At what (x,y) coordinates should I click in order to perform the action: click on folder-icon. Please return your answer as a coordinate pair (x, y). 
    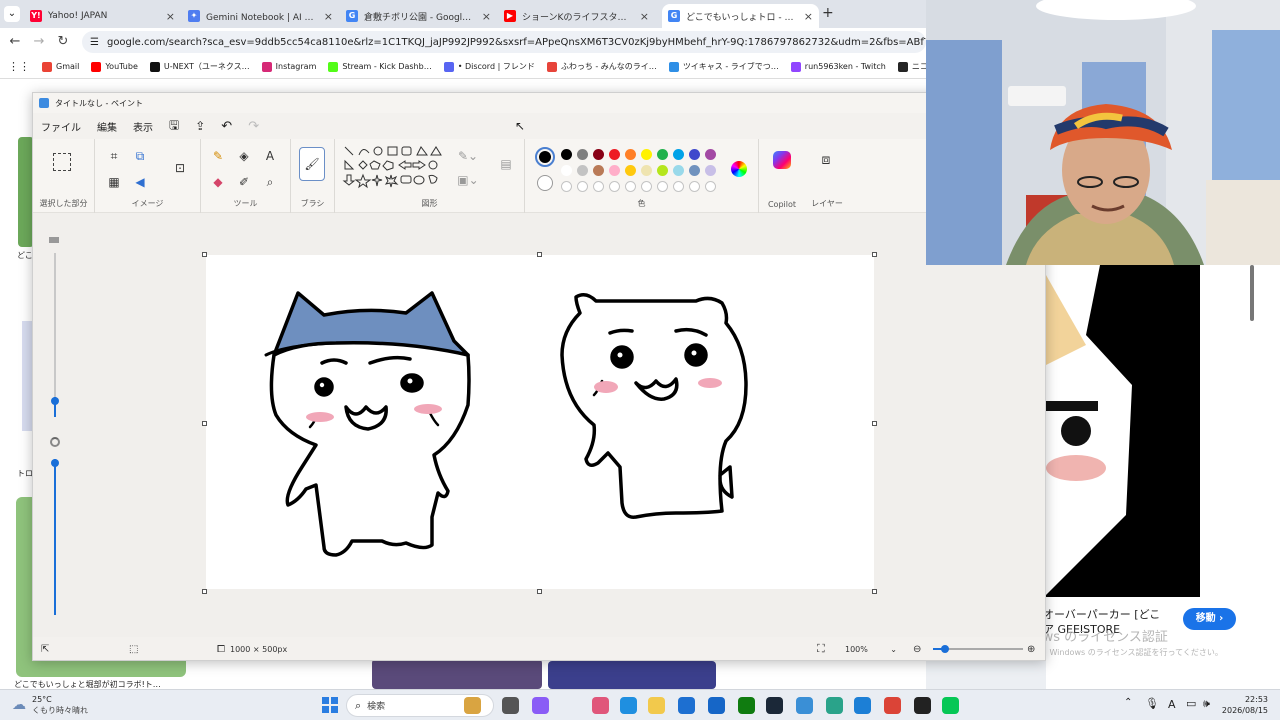
    Looking at the image, I should click on (656, 705).